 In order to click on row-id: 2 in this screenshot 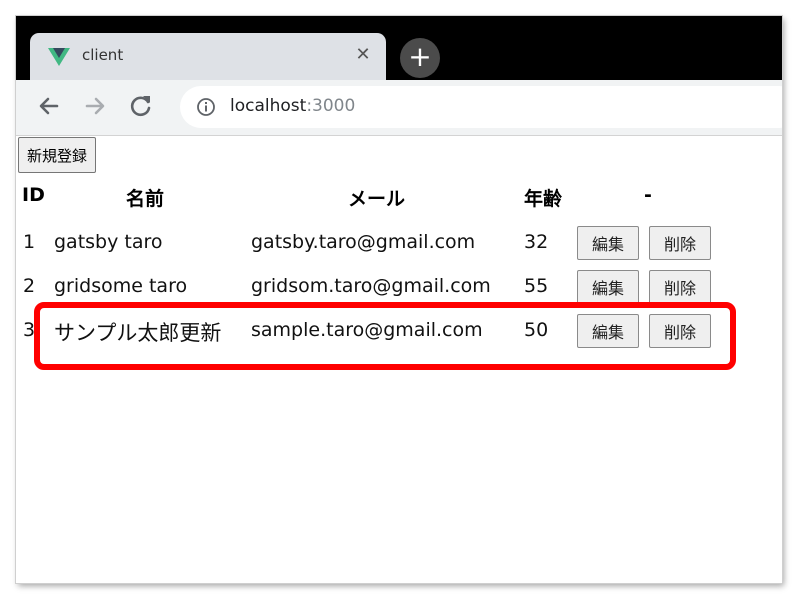, I will do `click(29, 286)`.